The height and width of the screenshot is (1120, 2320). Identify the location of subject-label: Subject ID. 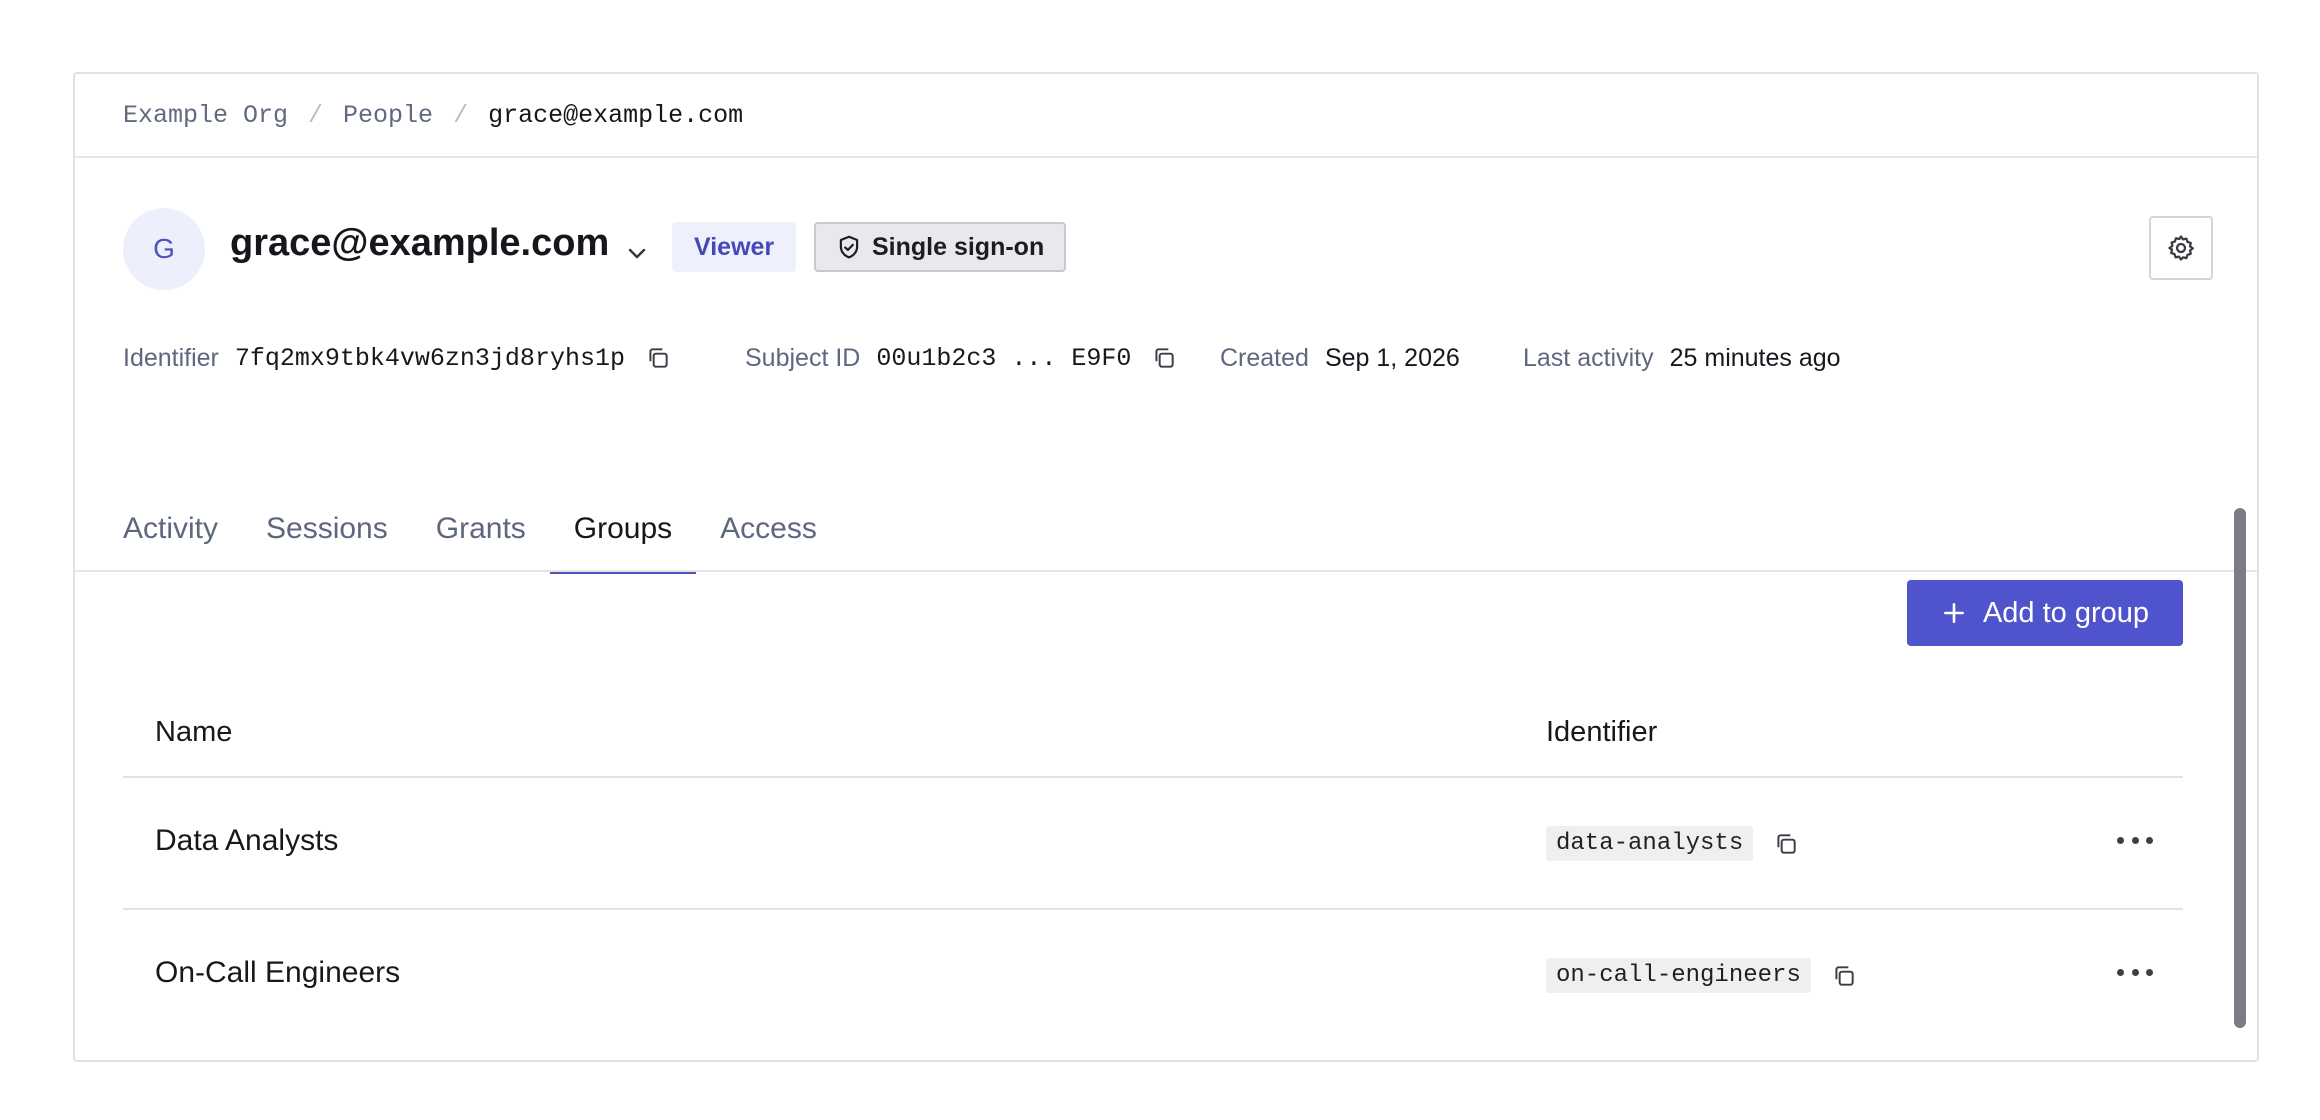
(803, 357).